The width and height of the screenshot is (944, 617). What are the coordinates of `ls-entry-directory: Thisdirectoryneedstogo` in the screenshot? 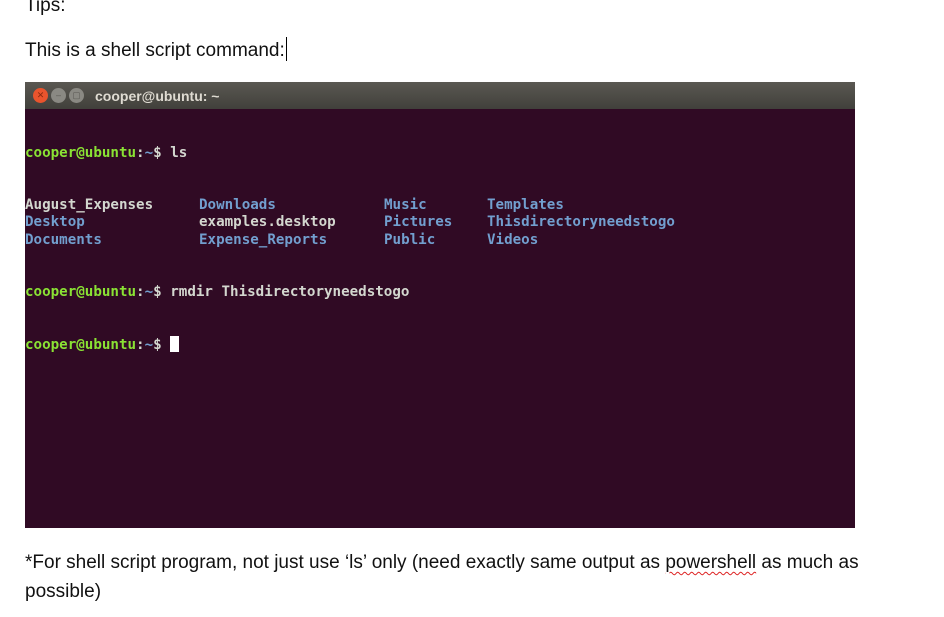 It's located at (581, 222).